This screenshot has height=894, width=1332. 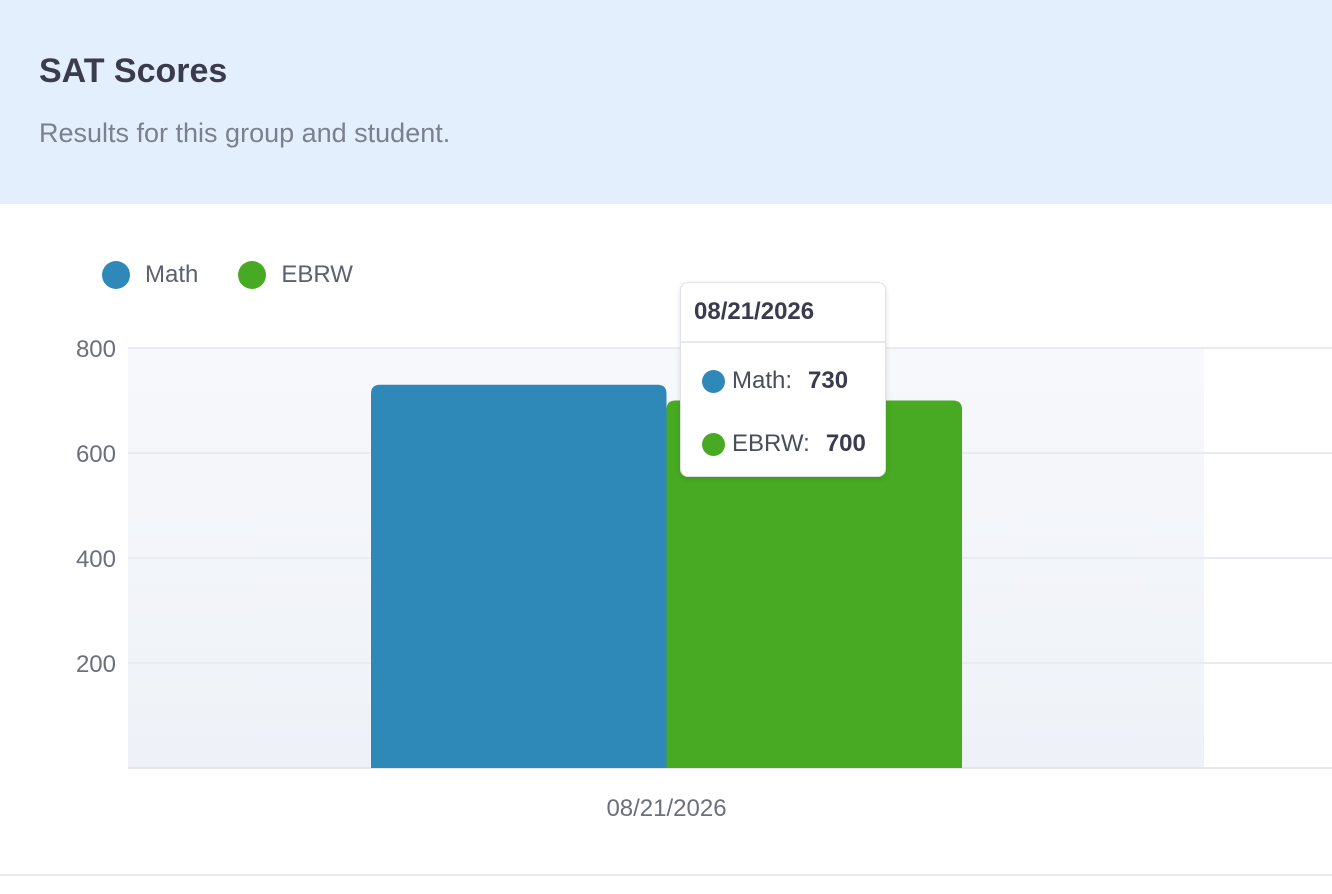 What do you see at coordinates (96, 664) in the screenshot?
I see `y-tick-label: 200` at bounding box center [96, 664].